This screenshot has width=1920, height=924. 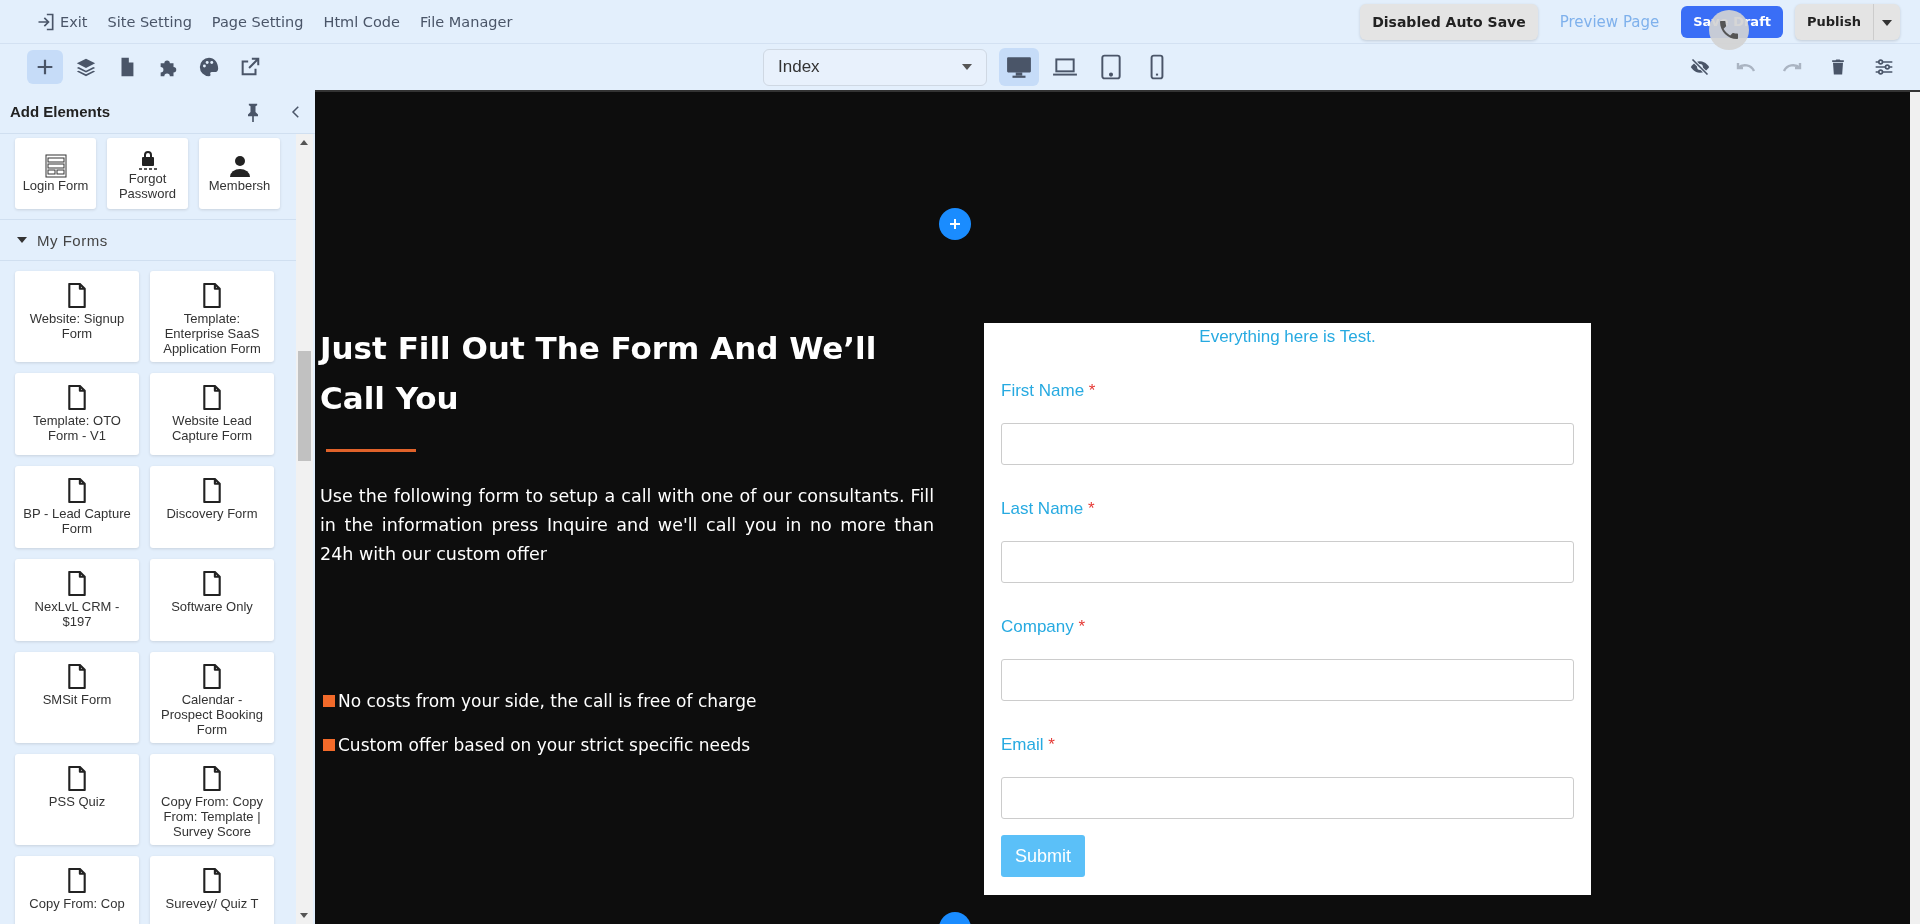 What do you see at coordinates (86, 67) in the screenshot?
I see `layers-icon` at bounding box center [86, 67].